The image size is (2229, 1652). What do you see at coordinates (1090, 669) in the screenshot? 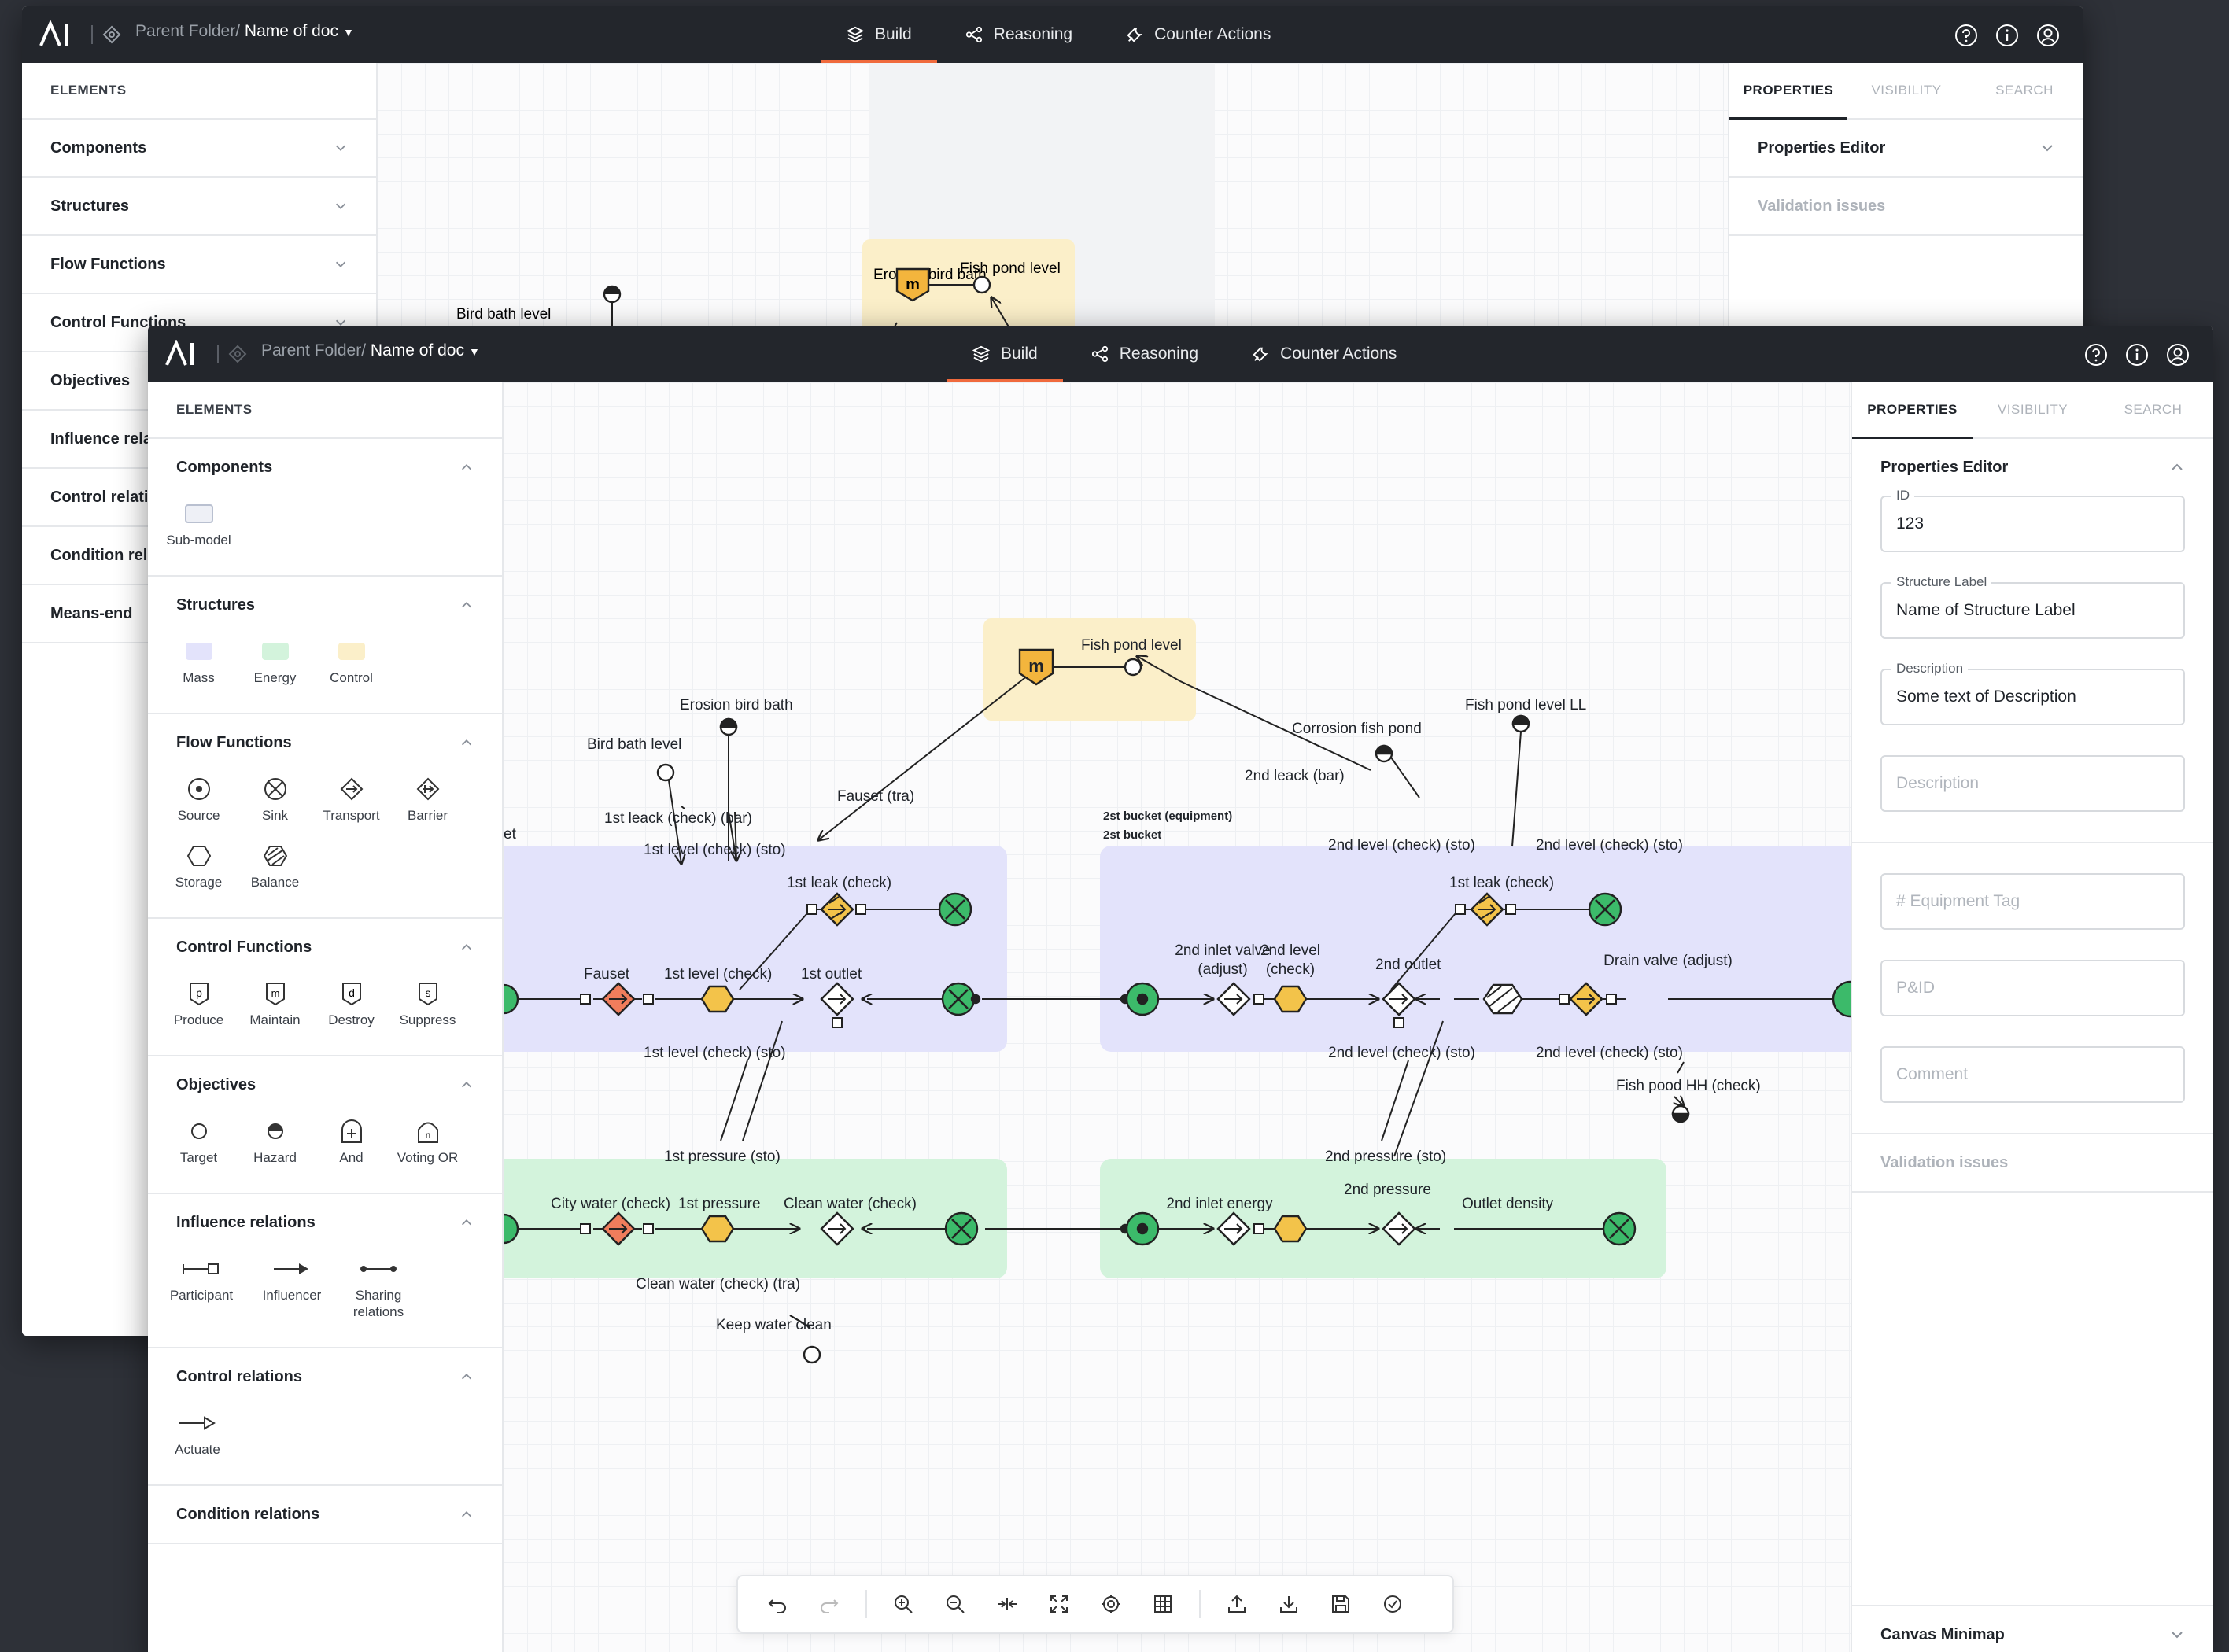
I see `control-structure-fish-pond` at bounding box center [1090, 669].